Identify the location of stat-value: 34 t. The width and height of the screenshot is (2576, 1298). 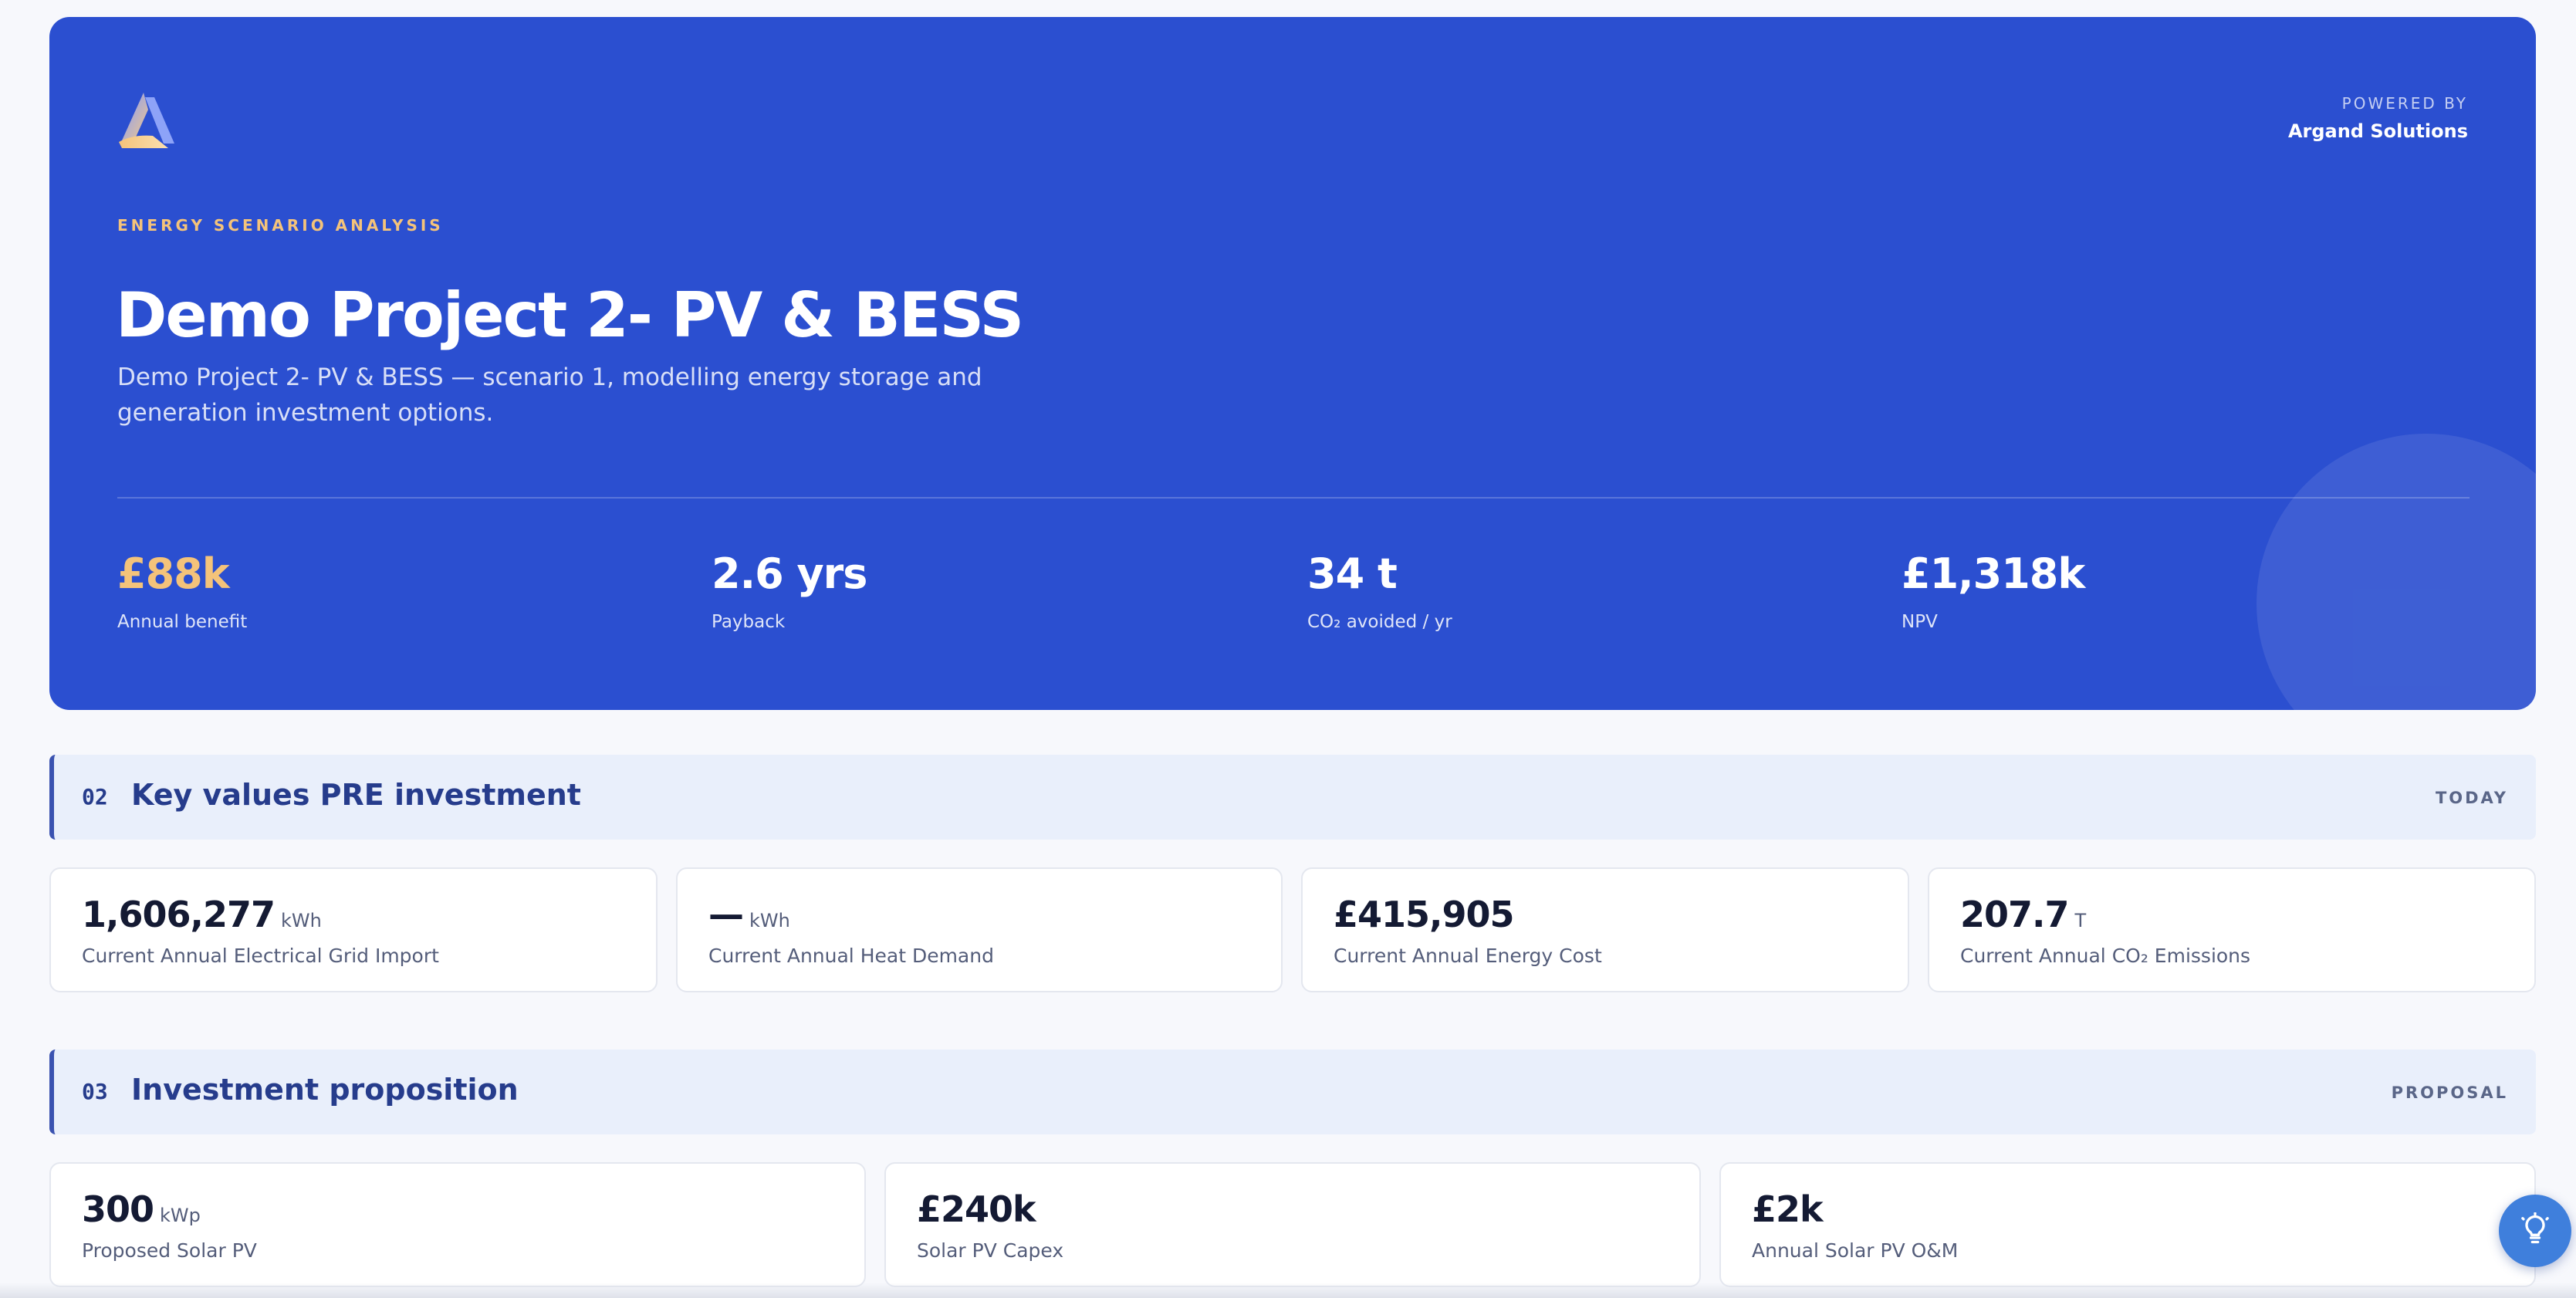
(1352, 573).